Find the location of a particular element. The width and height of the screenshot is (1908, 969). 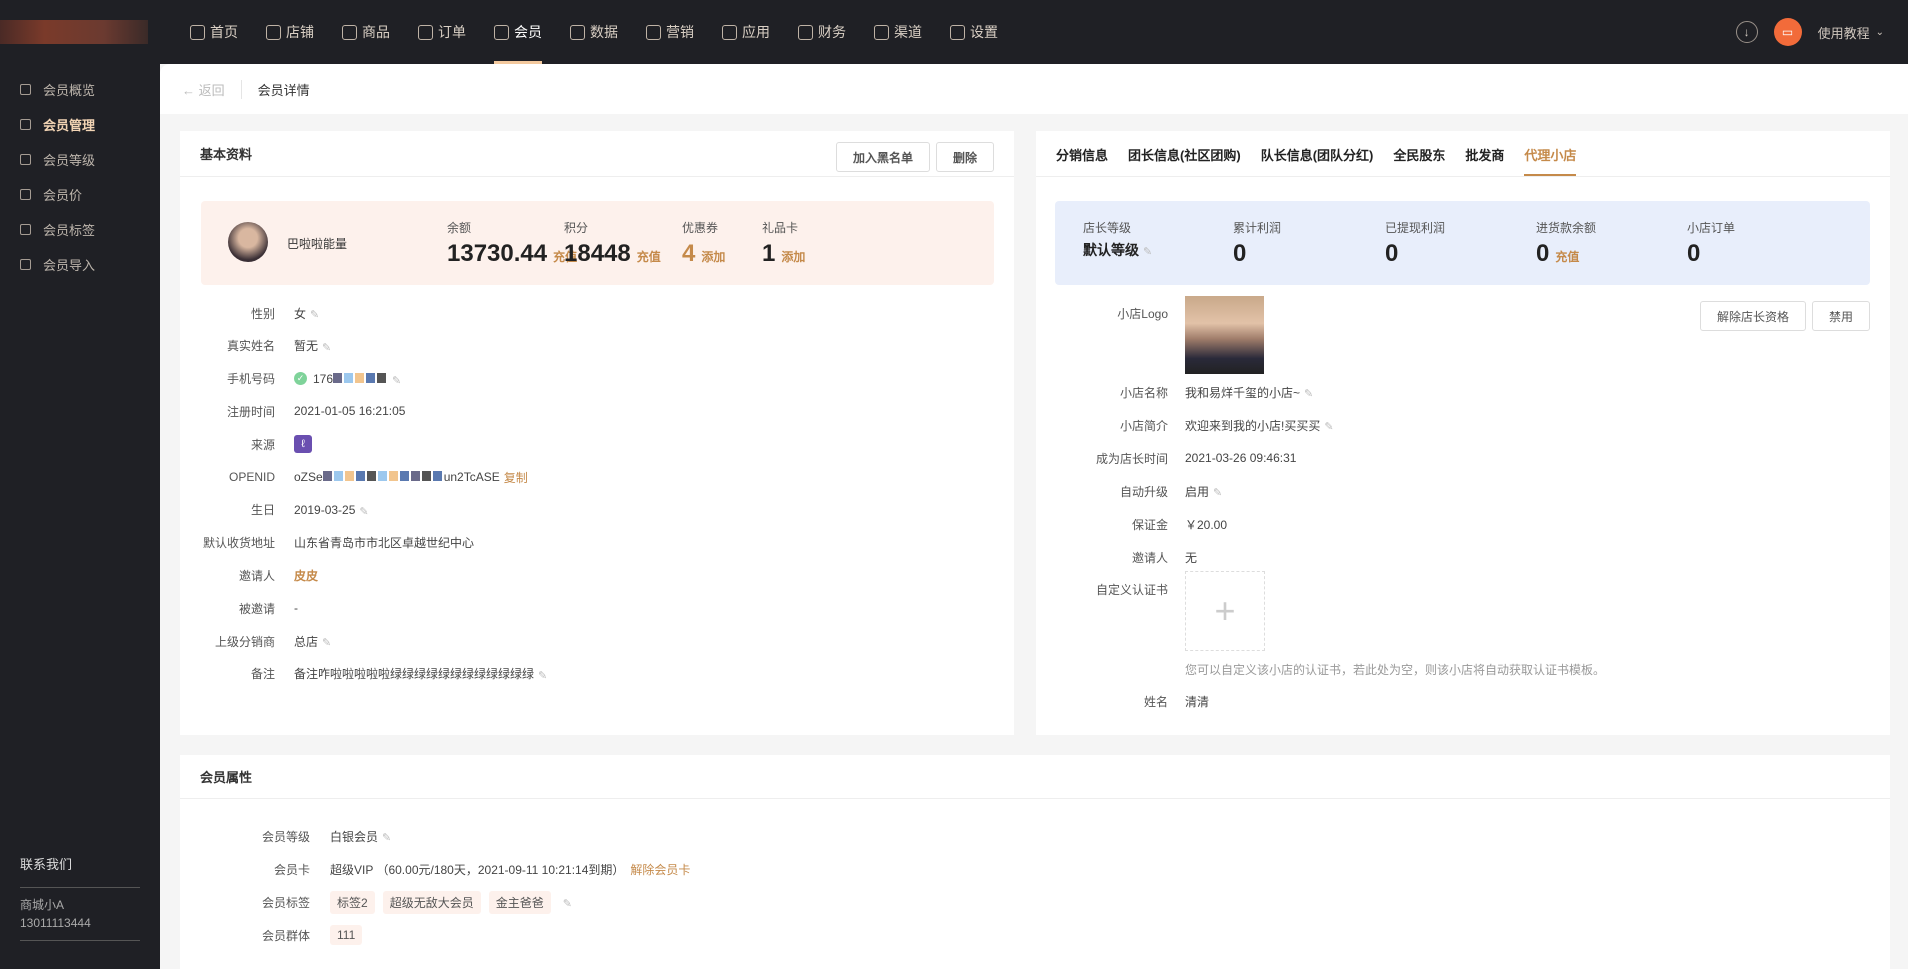

row-label: 小店名称 is located at coordinates (1143, 392).